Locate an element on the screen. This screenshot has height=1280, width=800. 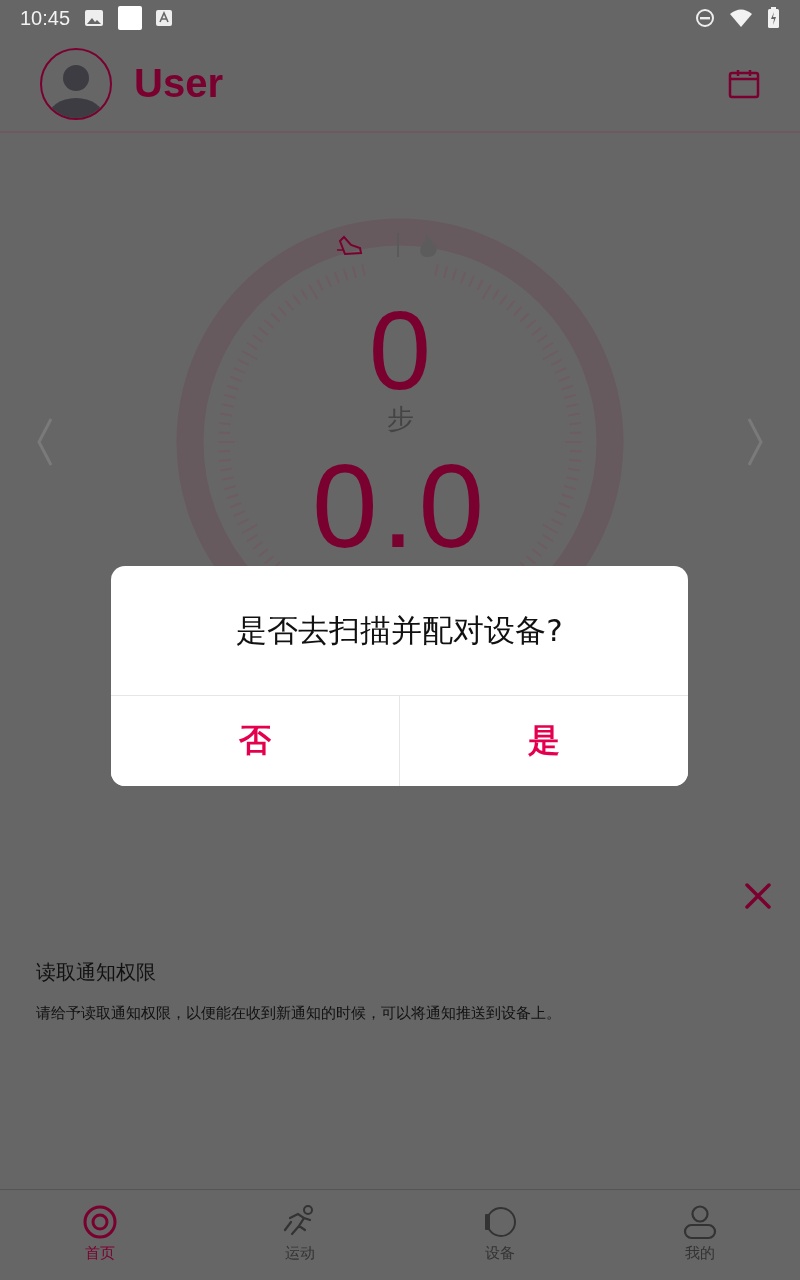
font-icon is located at coordinates (164, 18).